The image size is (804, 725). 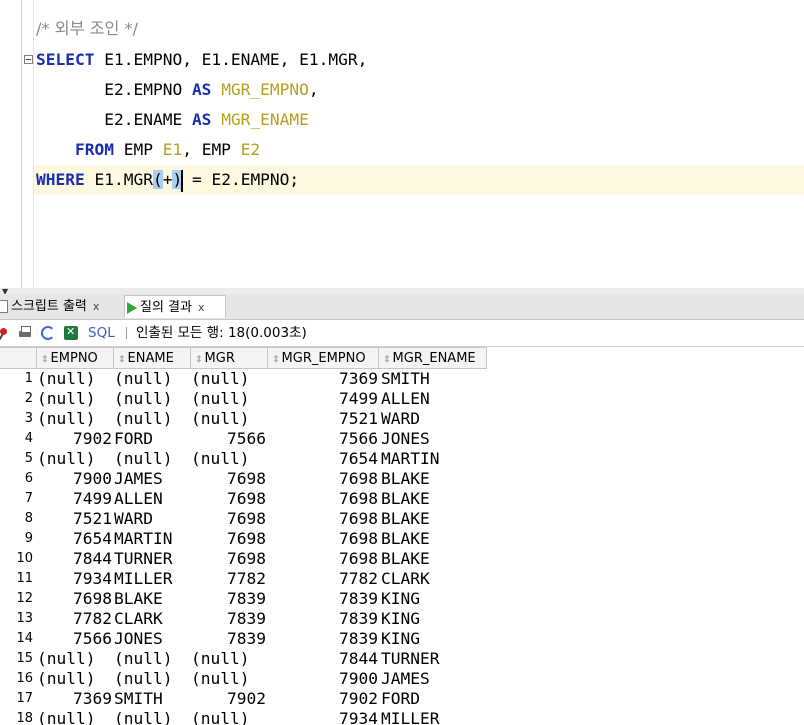 What do you see at coordinates (243, 599) in the screenshot?
I see `table-row: 12 7698 BLAKE 7839 7839 KING` at bounding box center [243, 599].